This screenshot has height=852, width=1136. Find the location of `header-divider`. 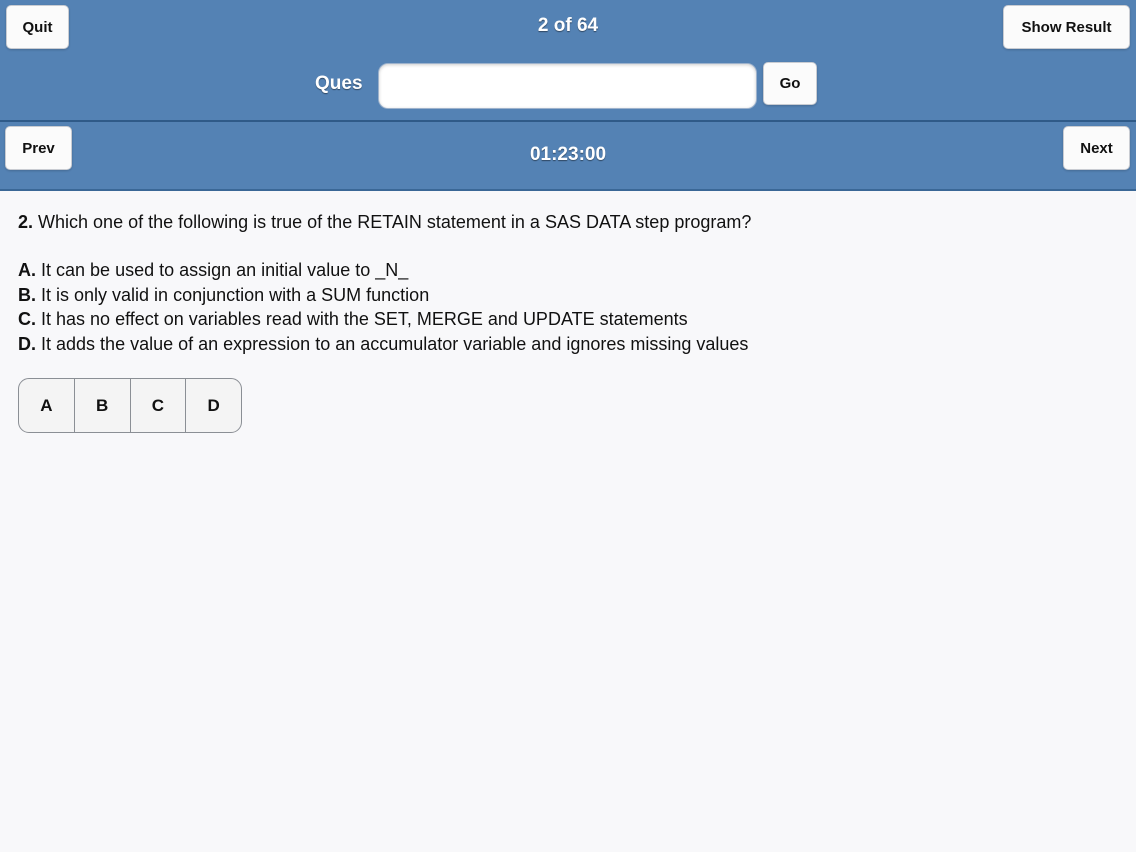

header-divider is located at coordinates (568, 121).